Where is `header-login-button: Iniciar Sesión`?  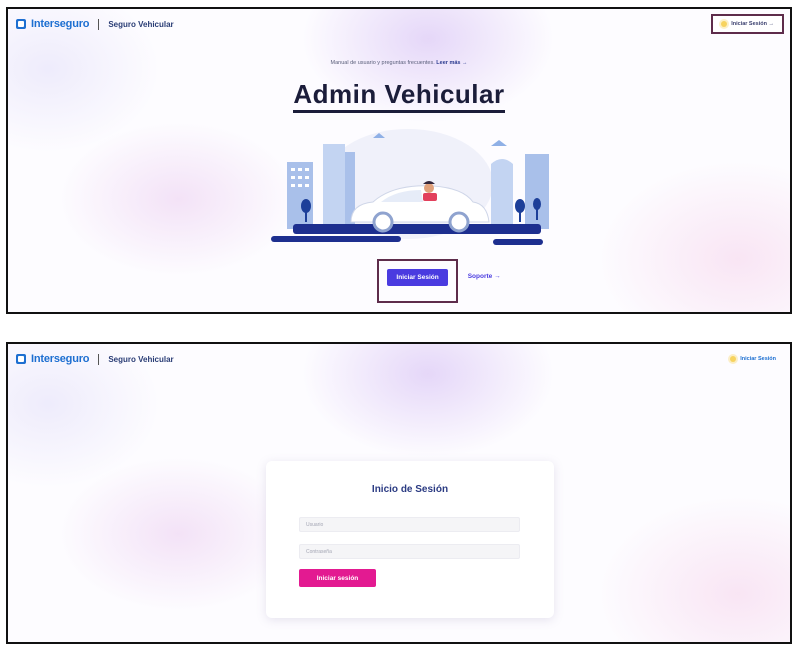
header-login-button: Iniciar Sesión is located at coordinates (753, 359).